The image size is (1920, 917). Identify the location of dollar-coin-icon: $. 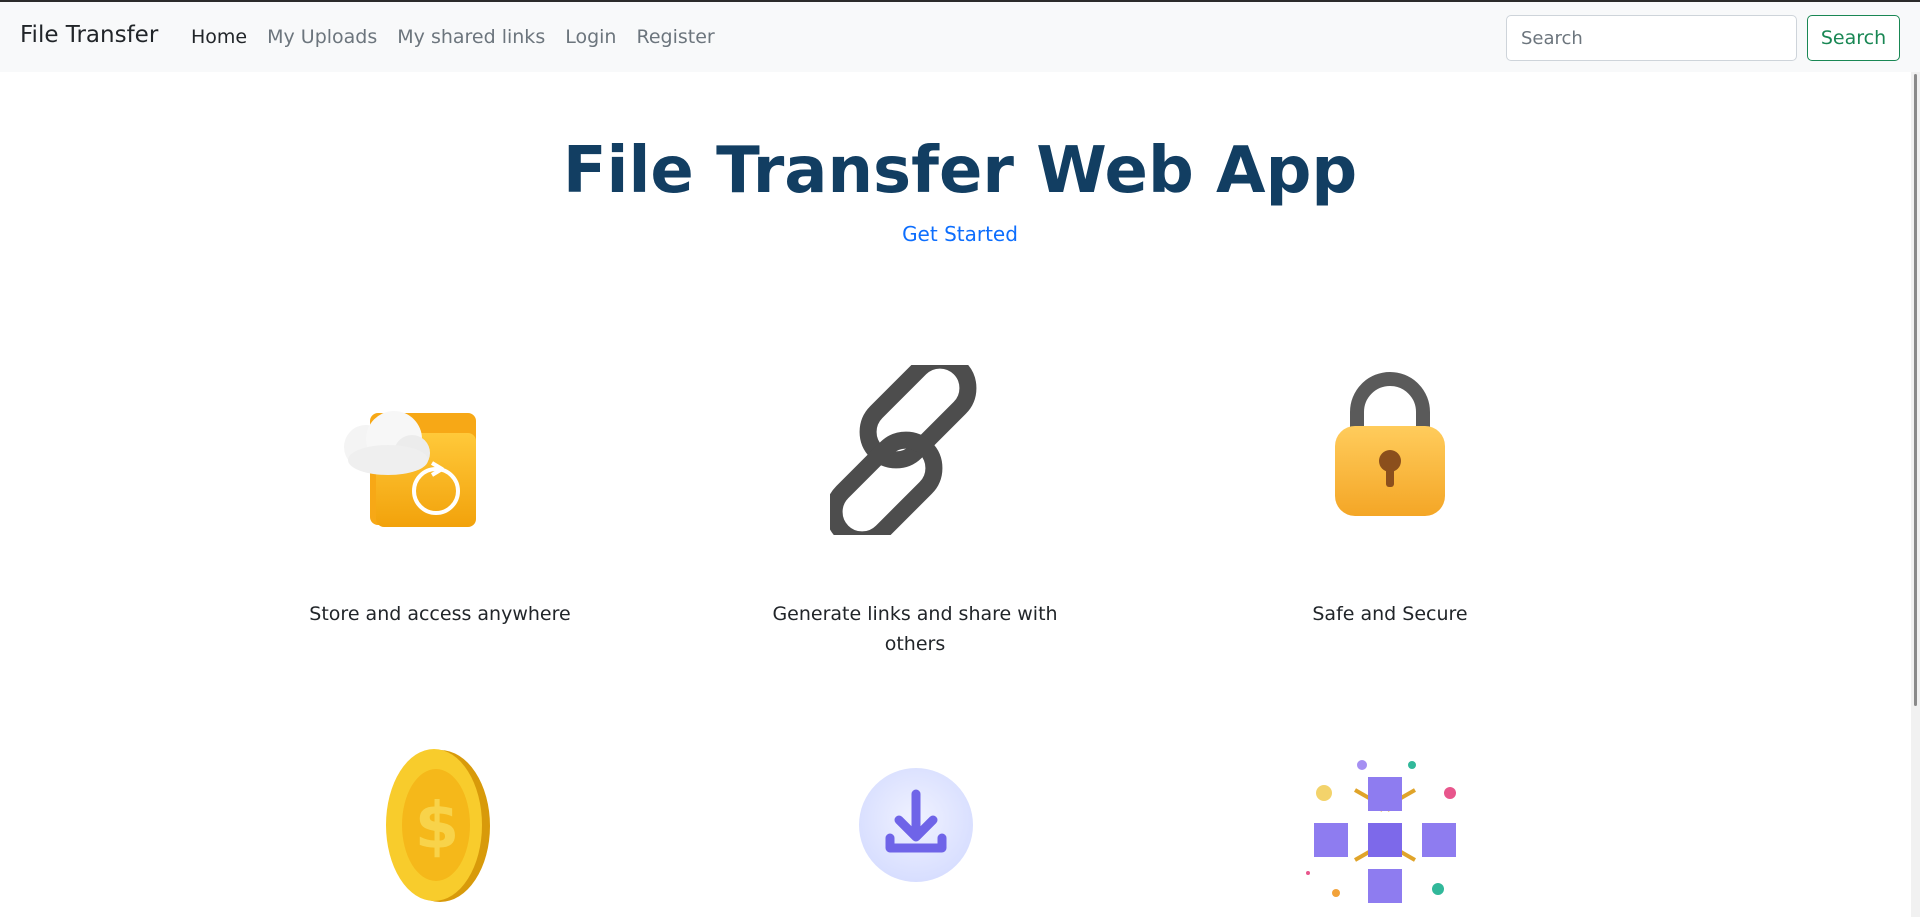
(438, 825).